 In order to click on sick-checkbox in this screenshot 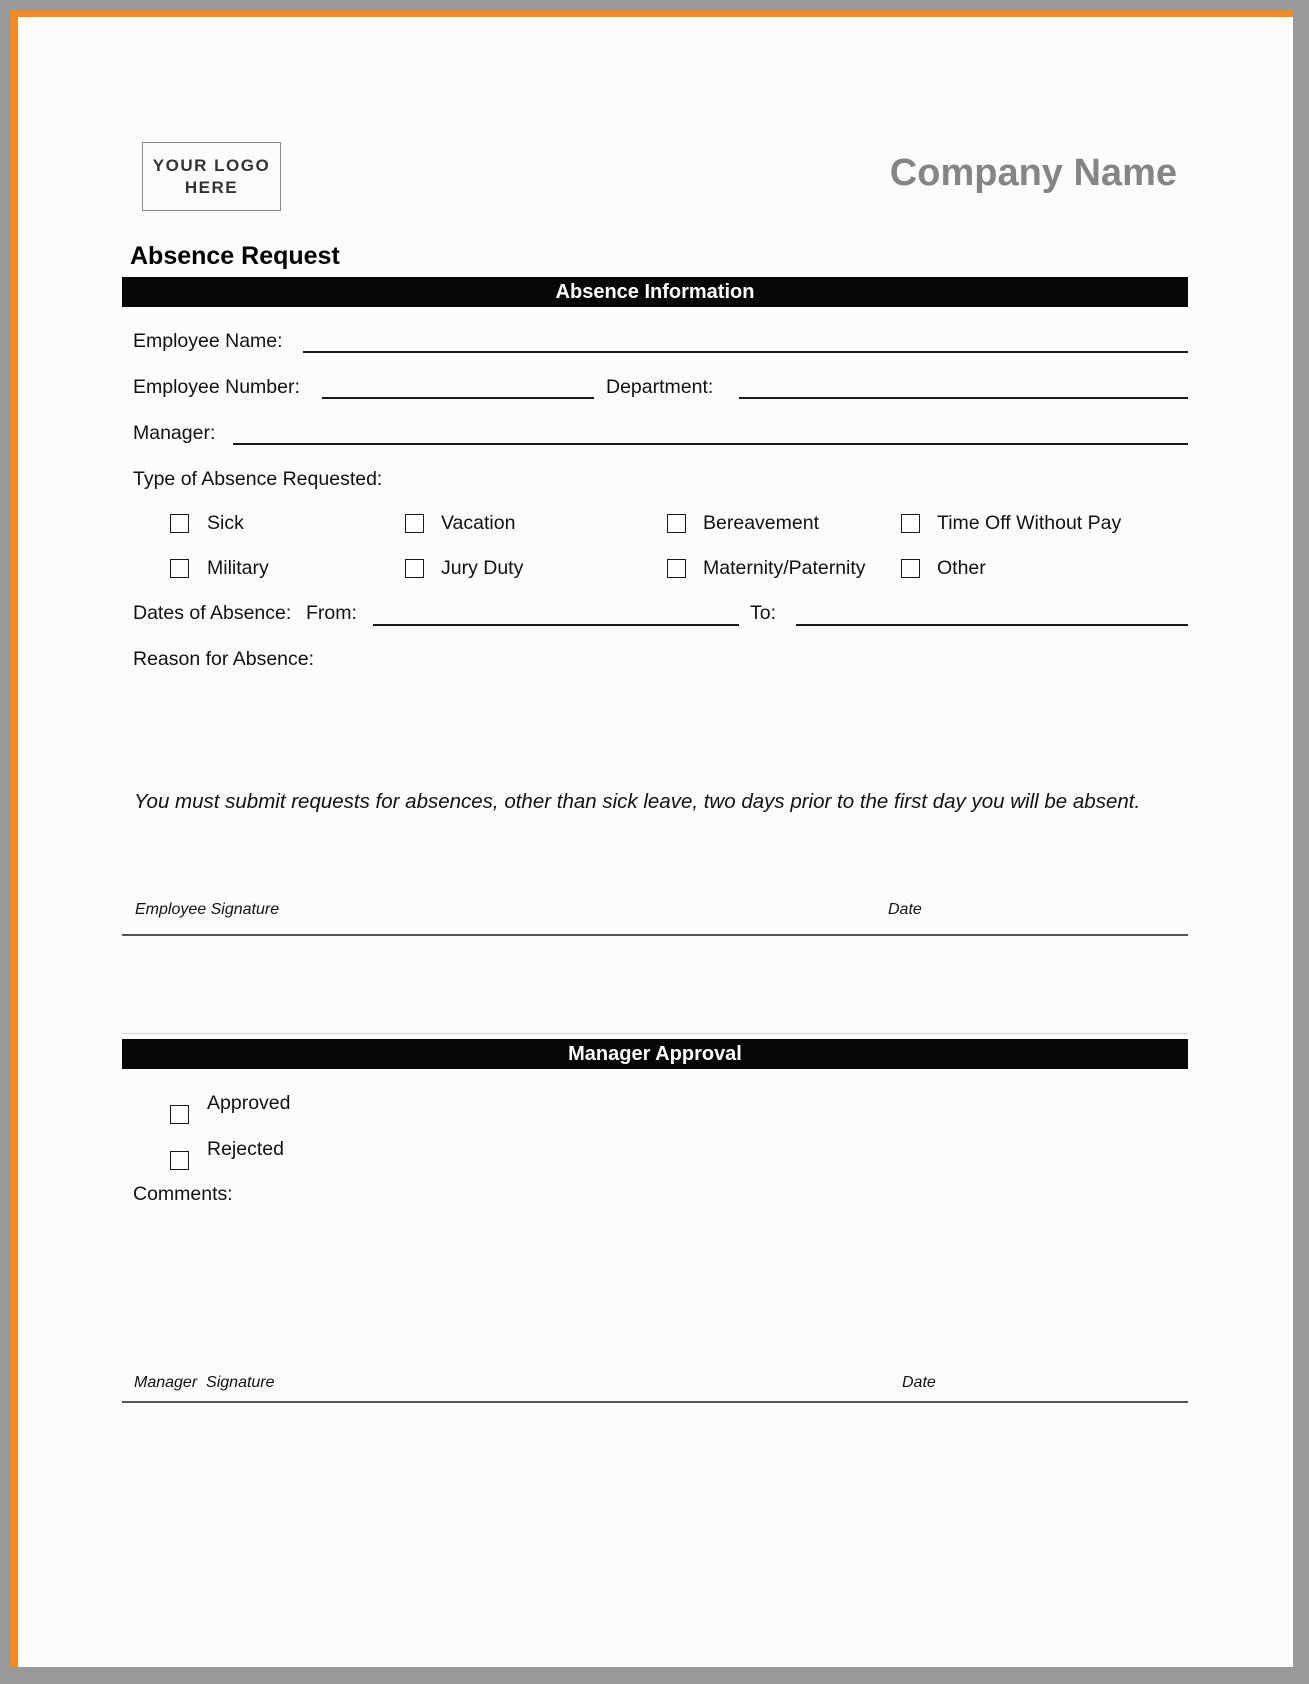, I will do `click(179, 523)`.